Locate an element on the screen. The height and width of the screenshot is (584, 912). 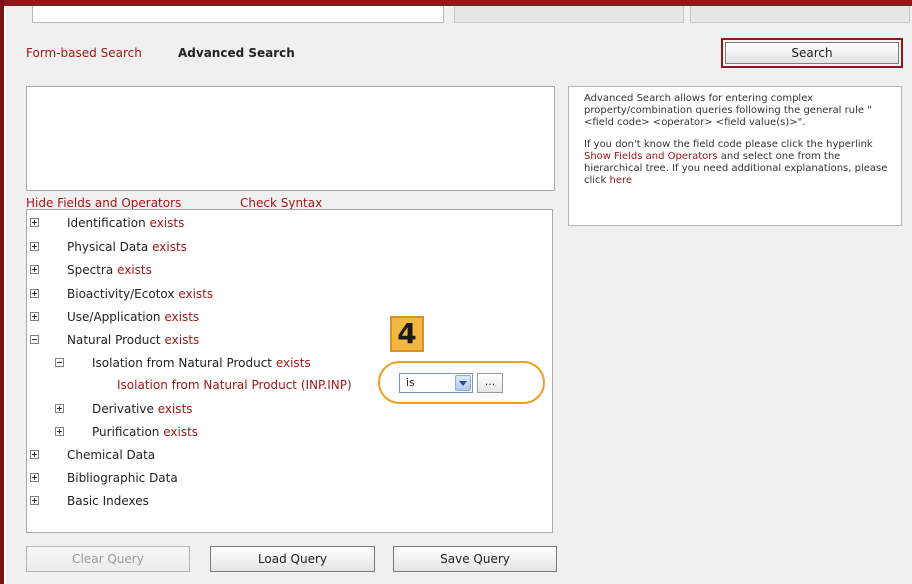
tree-item-label: Spectra is located at coordinates (90, 270).